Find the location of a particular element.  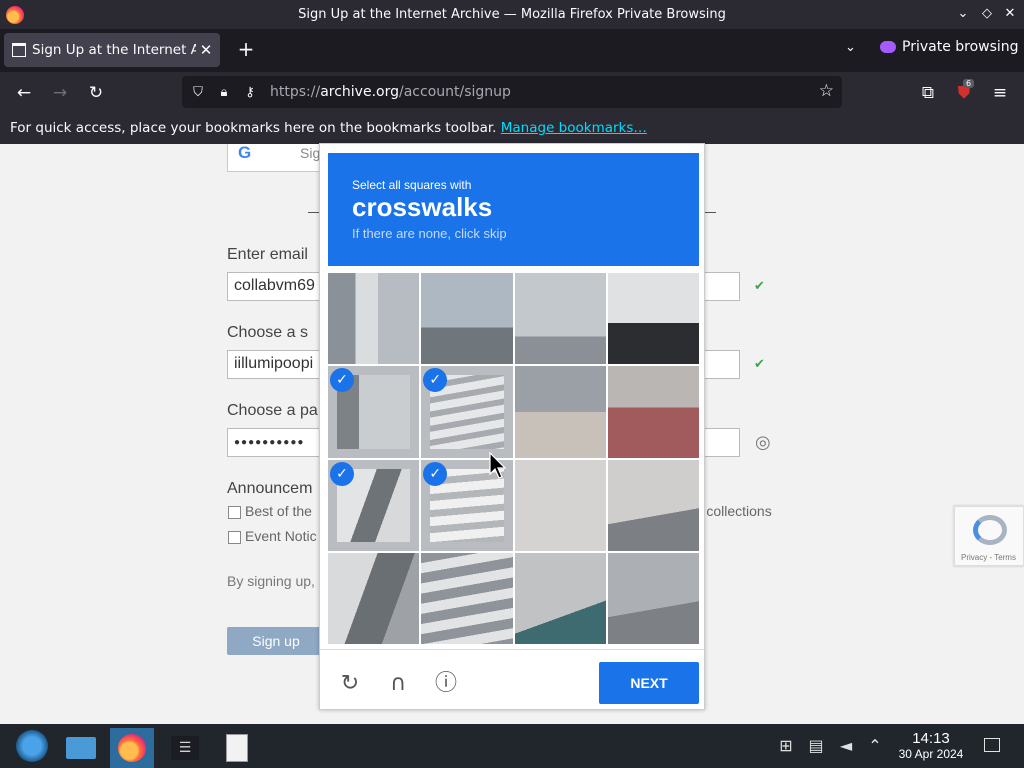

firefox-taskbar-icon is located at coordinates (132, 748).